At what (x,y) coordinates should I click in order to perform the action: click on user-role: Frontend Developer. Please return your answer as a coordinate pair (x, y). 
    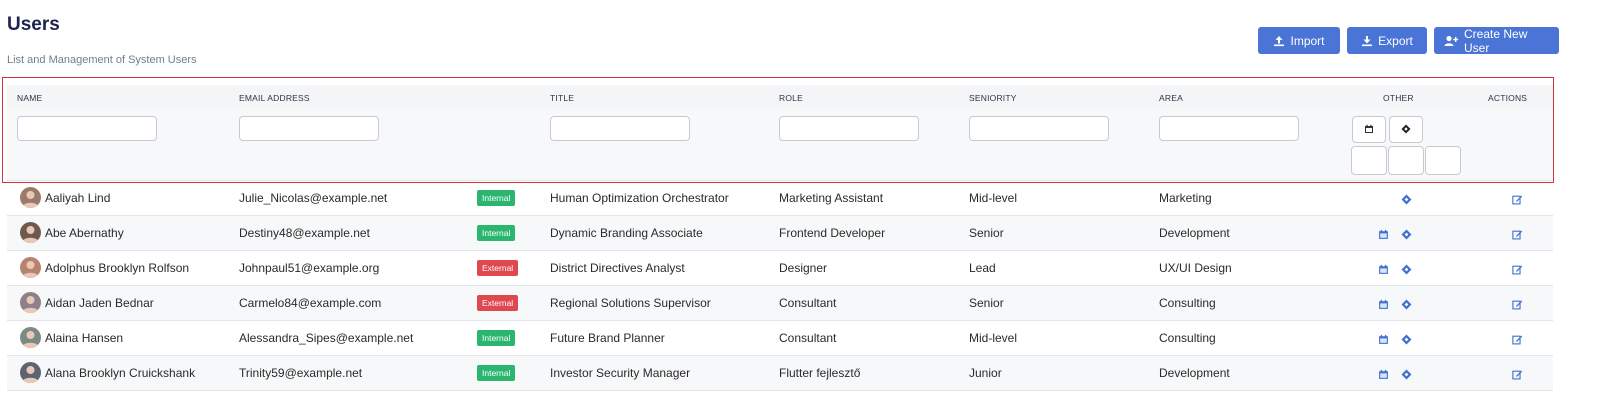
    Looking at the image, I should click on (832, 233).